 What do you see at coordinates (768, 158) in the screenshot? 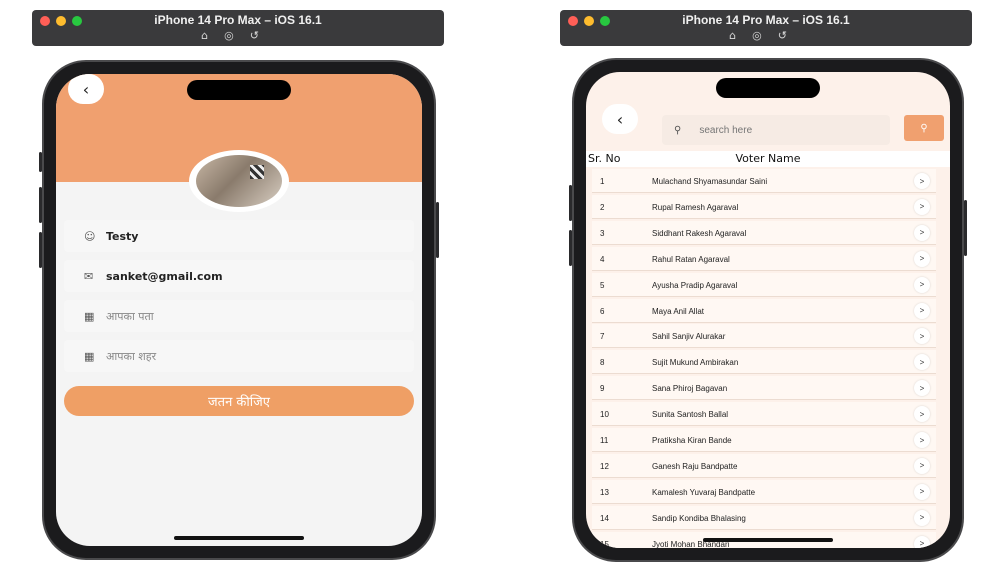
I see `column-header-name: Voter Name` at bounding box center [768, 158].